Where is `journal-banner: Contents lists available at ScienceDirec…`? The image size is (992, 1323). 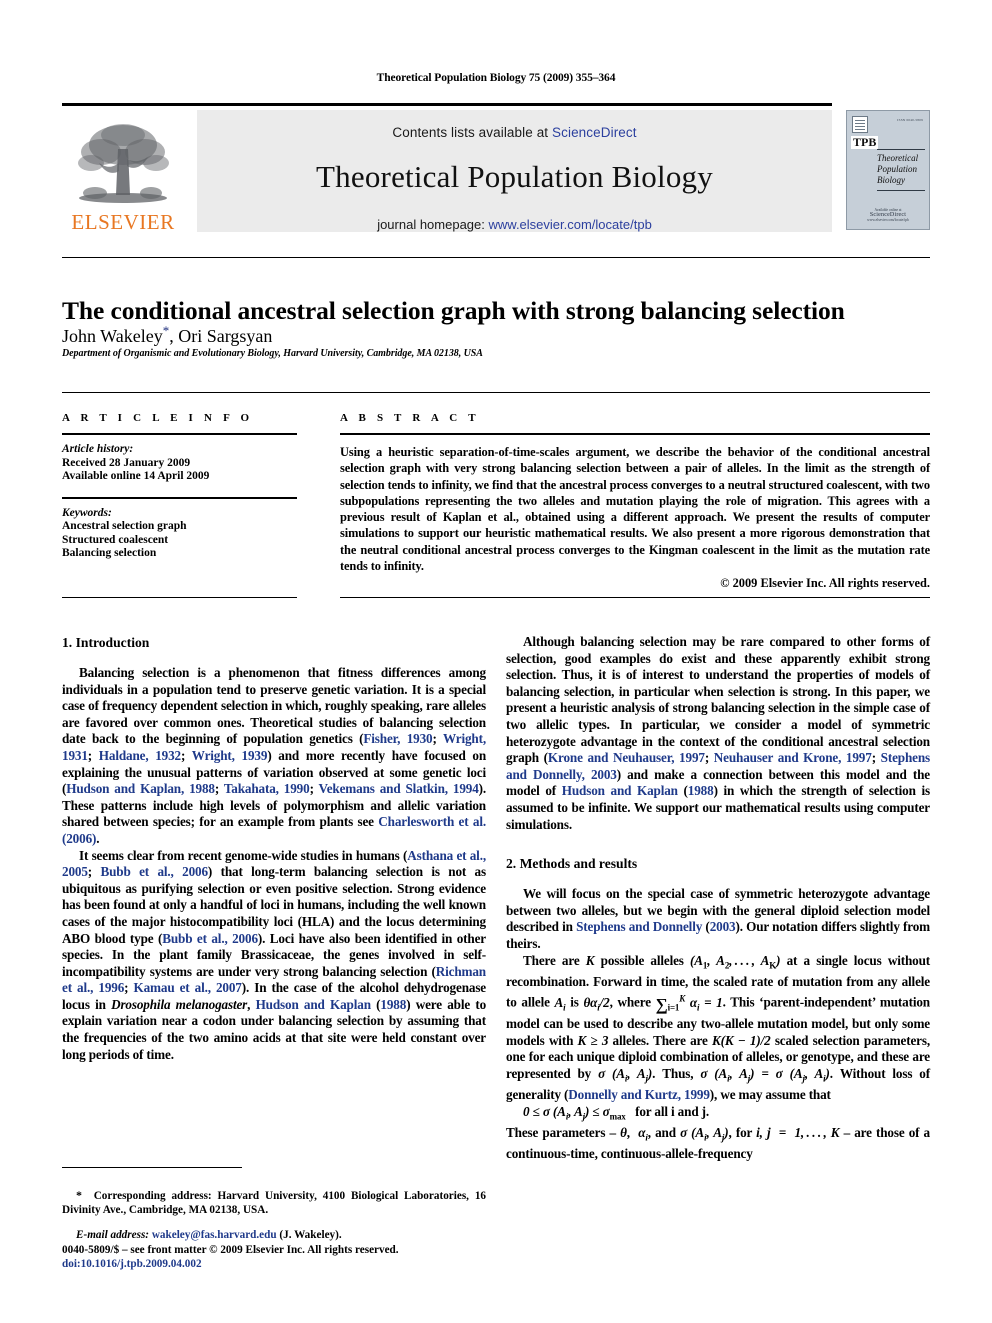 journal-banner: Contents lists available at ScienceDirec… is located at coordinates (514, 171).